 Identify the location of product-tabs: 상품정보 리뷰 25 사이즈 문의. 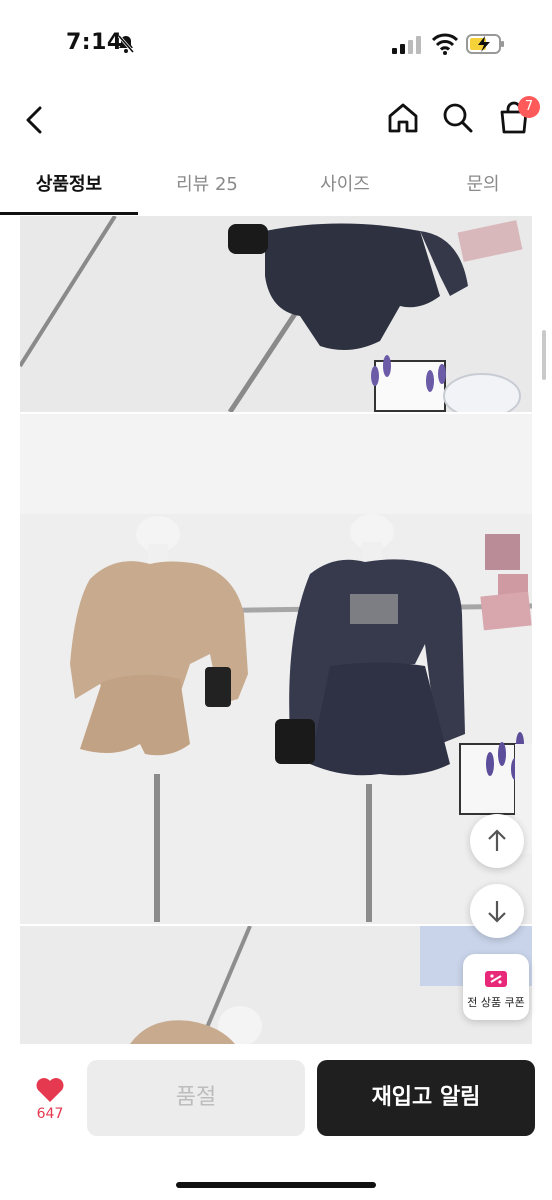
(276, 188).